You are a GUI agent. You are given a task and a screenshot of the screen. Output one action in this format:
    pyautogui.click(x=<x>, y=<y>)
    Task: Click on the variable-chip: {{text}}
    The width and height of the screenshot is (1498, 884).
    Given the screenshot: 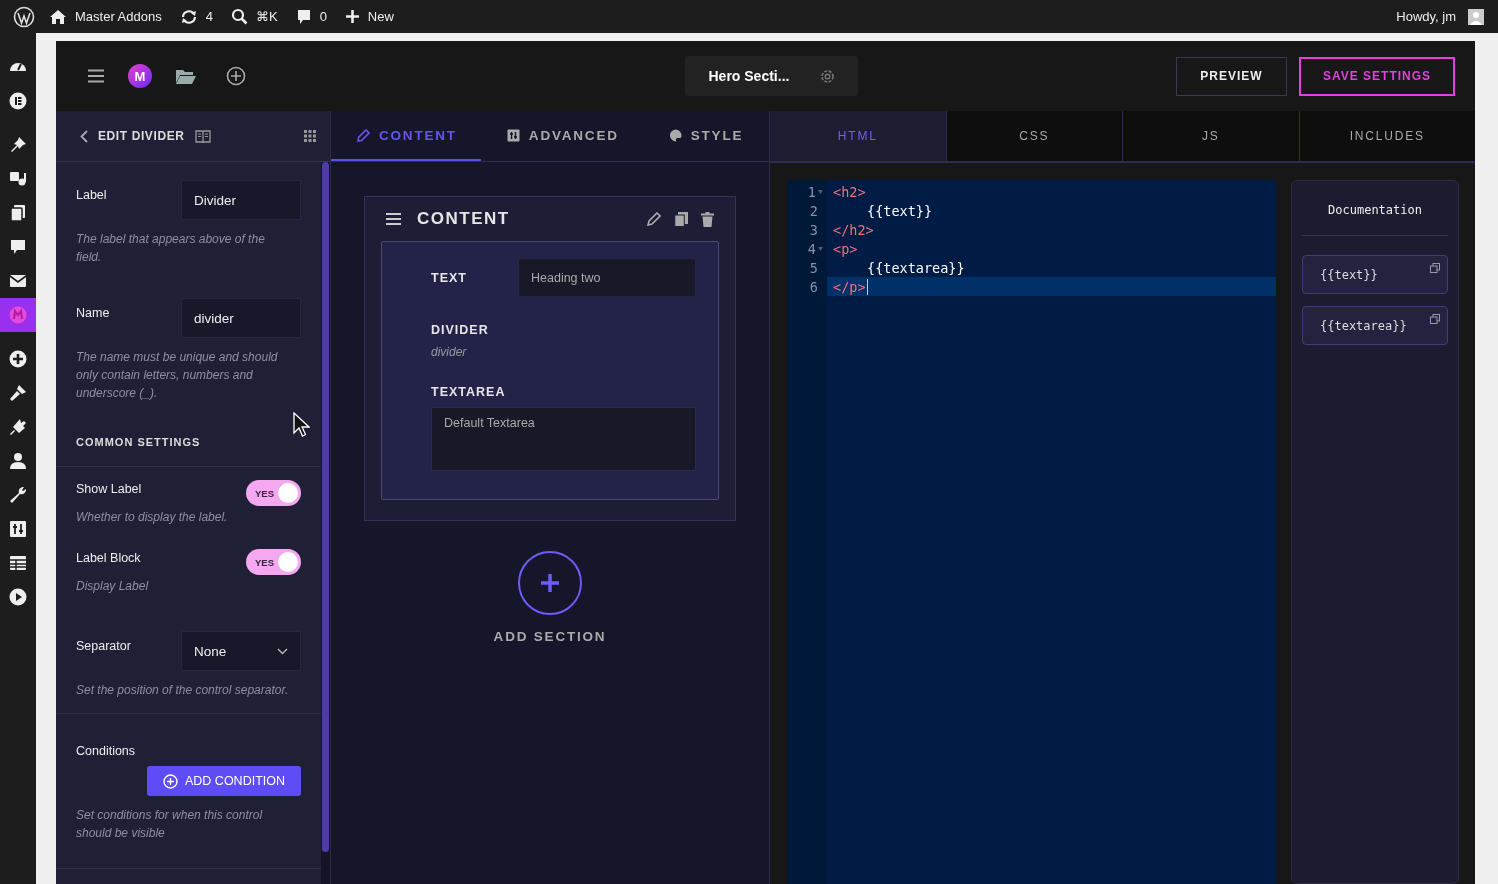 What is the action you would take?
    pyautogui.click(x=1375, y=274)
    